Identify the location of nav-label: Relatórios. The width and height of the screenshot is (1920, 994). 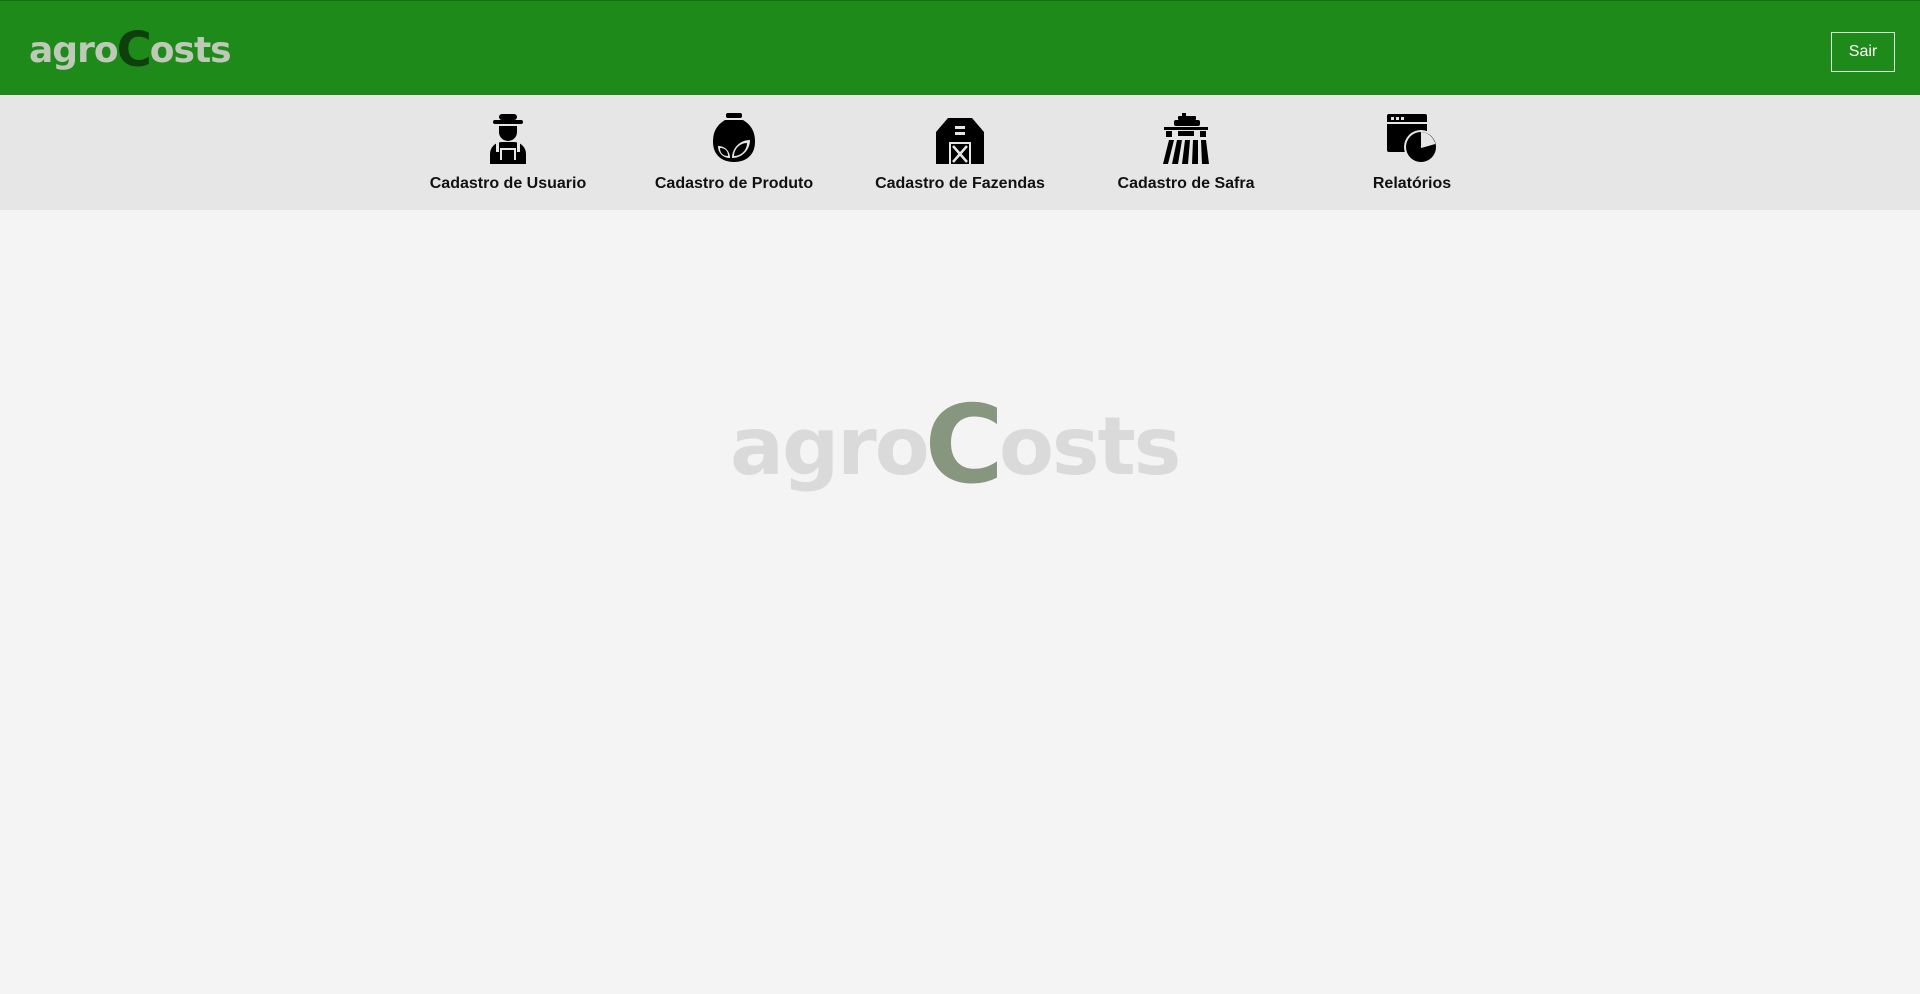
(1412, 183).